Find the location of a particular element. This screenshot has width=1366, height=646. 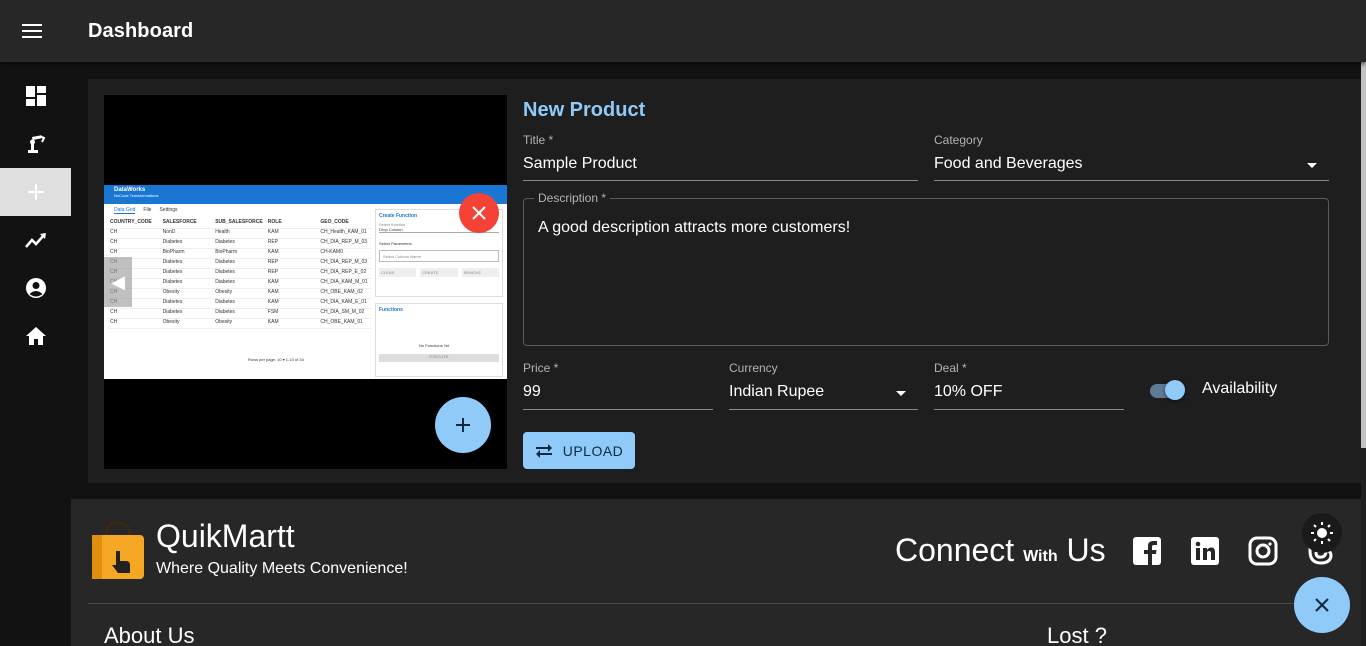

linkedin-icon is located at coordinates (1205, 551).